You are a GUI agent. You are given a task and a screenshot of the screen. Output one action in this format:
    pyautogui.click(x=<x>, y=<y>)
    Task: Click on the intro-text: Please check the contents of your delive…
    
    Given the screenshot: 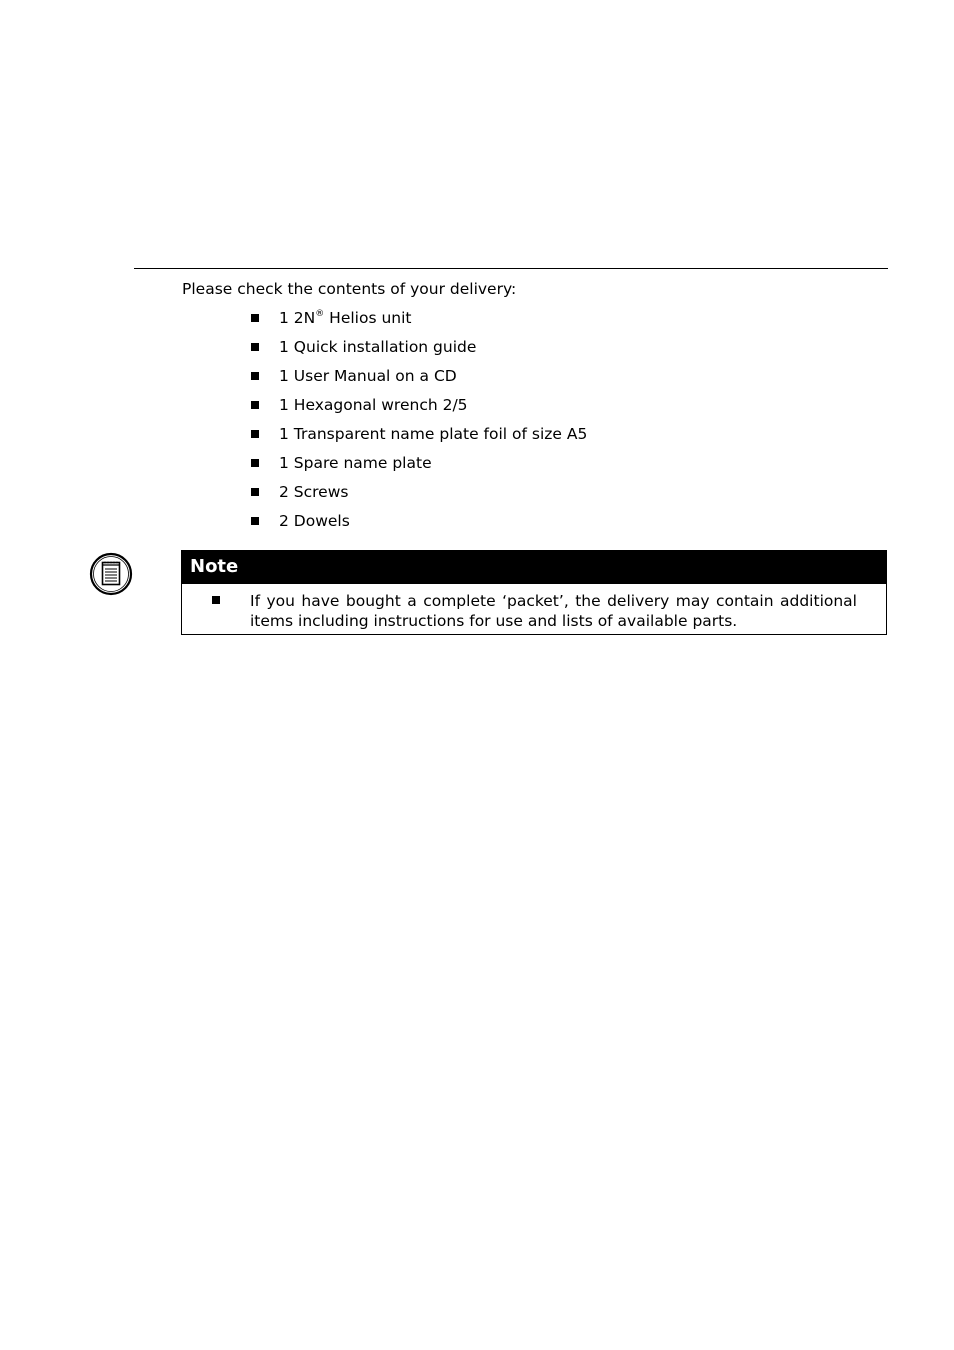 What is the action you would take?
    pyautogui.click(x=349, y=289)
    